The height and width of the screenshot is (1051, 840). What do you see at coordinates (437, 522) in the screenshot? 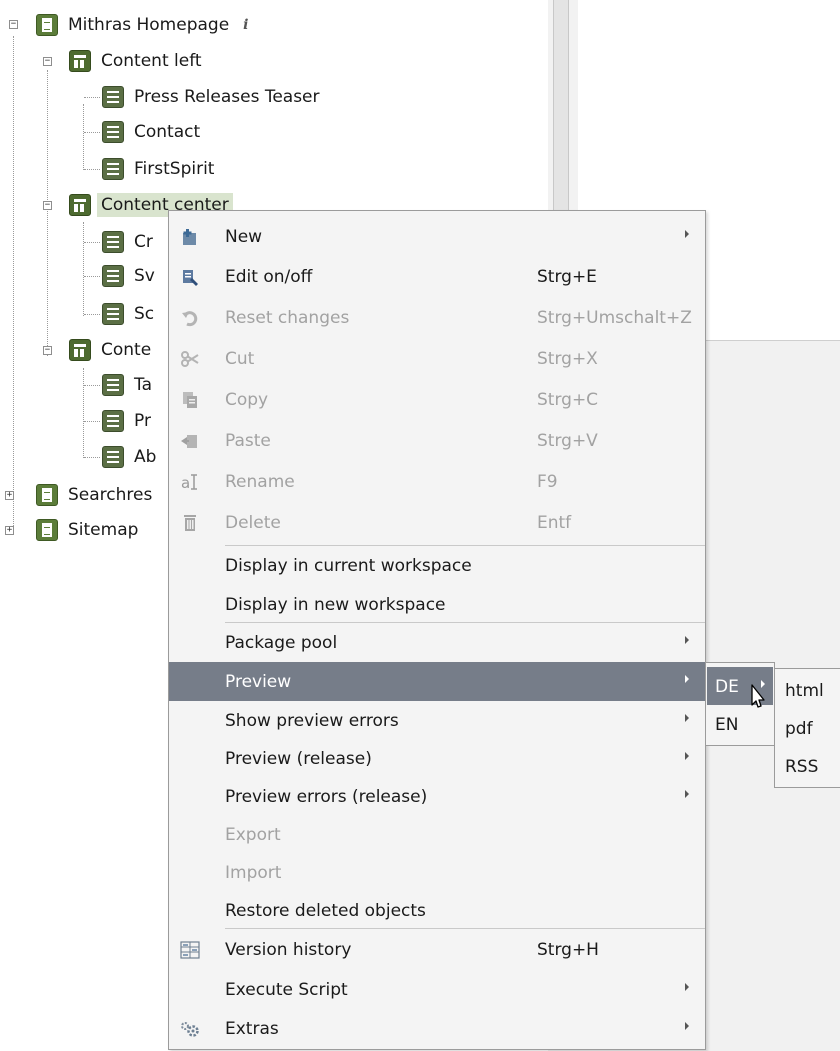
I see `menu-item-delete: Delete Entf` at bounding box center [437, 522].